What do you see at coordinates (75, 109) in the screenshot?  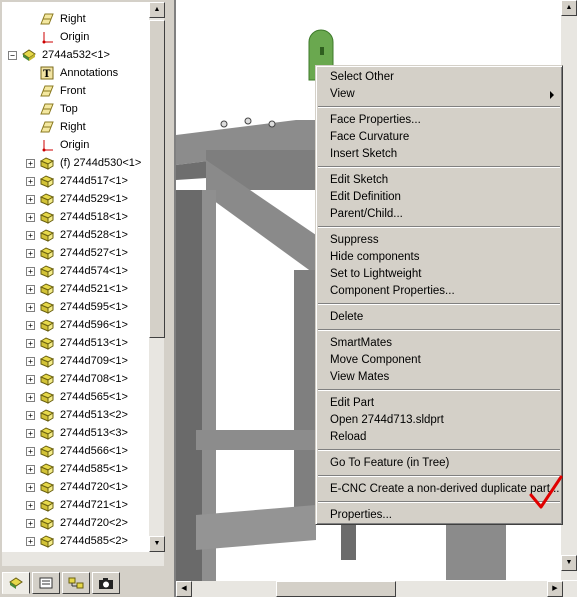 I see `tree-item: Top` at bounding box center [75, 109].